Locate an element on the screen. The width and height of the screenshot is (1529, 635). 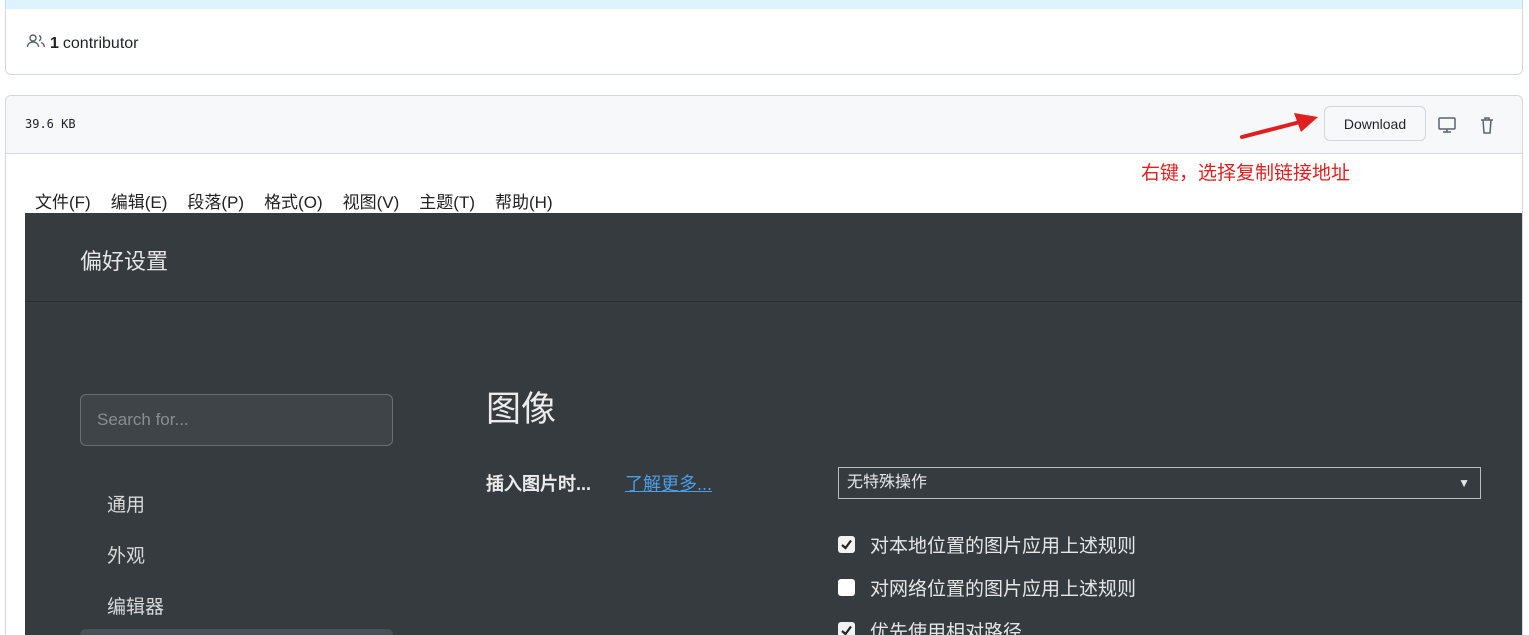
nav-item-selected is located at coordinates (236, 632).